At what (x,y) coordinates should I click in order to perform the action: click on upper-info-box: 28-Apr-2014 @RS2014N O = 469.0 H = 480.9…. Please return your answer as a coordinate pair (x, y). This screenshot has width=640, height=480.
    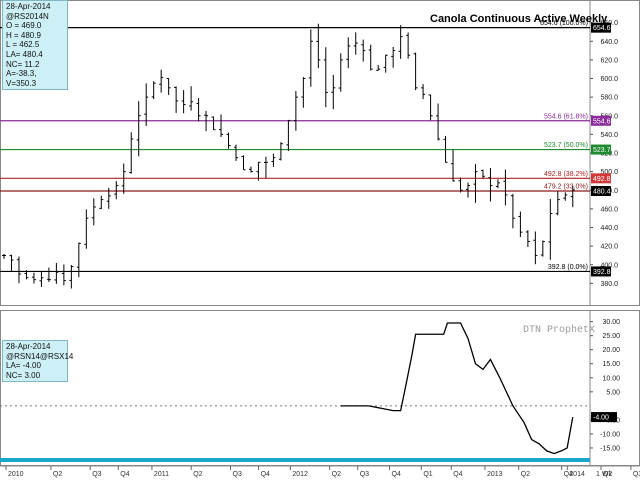
    Looking at the image, I should click on (35, 45).